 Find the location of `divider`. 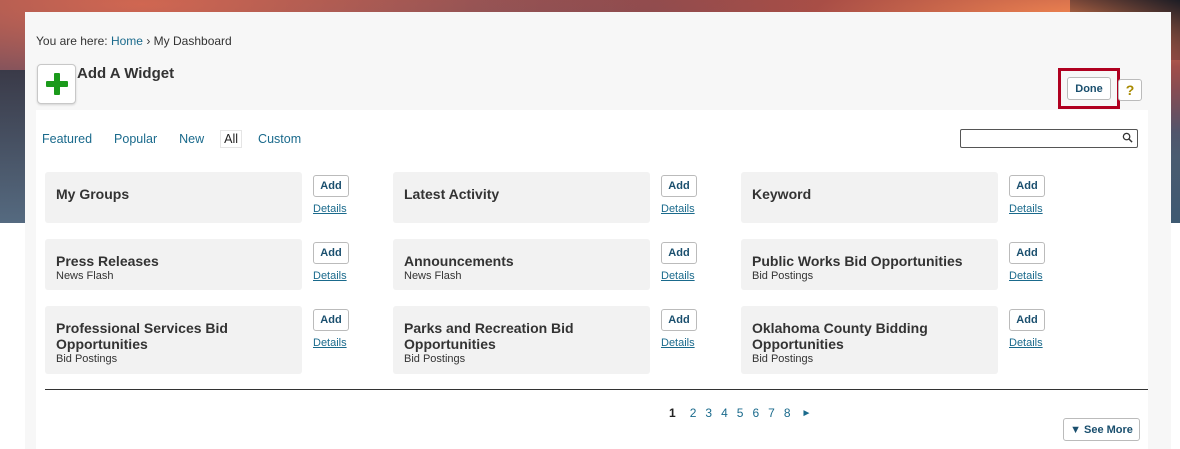

divider is located at coordinates (596, 389).